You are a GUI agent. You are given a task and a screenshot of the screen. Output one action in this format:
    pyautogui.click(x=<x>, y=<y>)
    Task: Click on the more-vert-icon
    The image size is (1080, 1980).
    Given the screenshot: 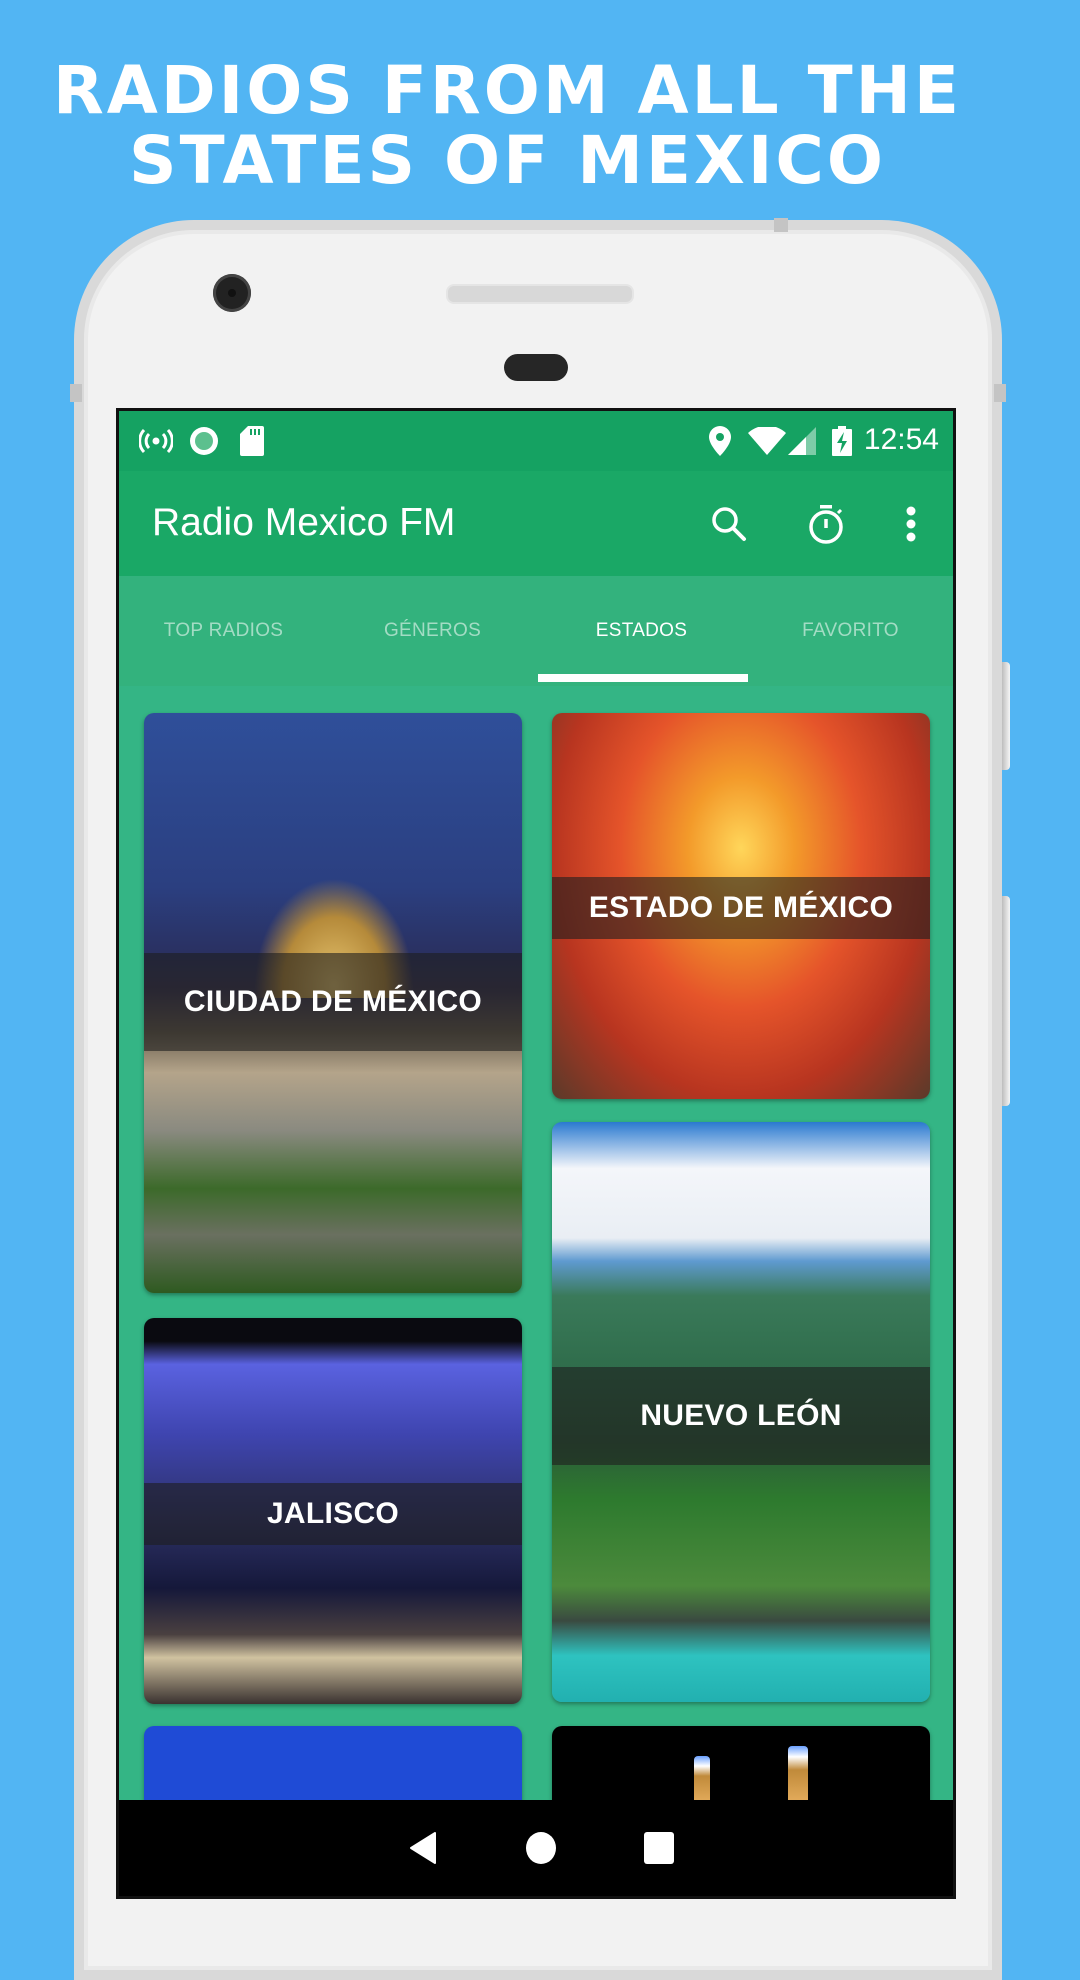 What is the action you would take?
    pyautogui.click(x=911, y=524)
    